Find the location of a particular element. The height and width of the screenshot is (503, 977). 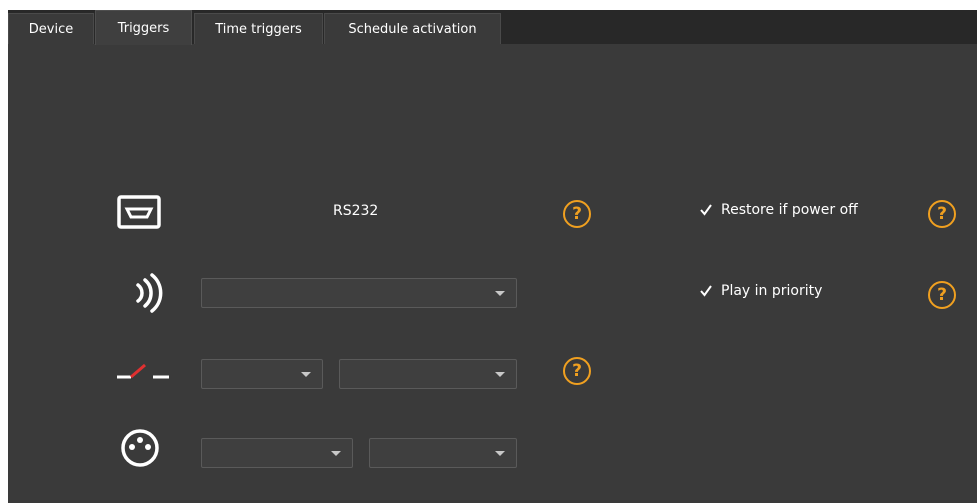

restore-if-power-off-checkbox: Restore if power off is located at coordinates (778, 210).